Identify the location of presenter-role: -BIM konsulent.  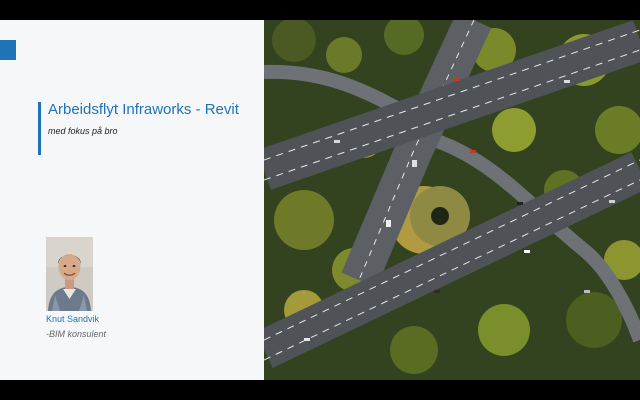
(76, 334).